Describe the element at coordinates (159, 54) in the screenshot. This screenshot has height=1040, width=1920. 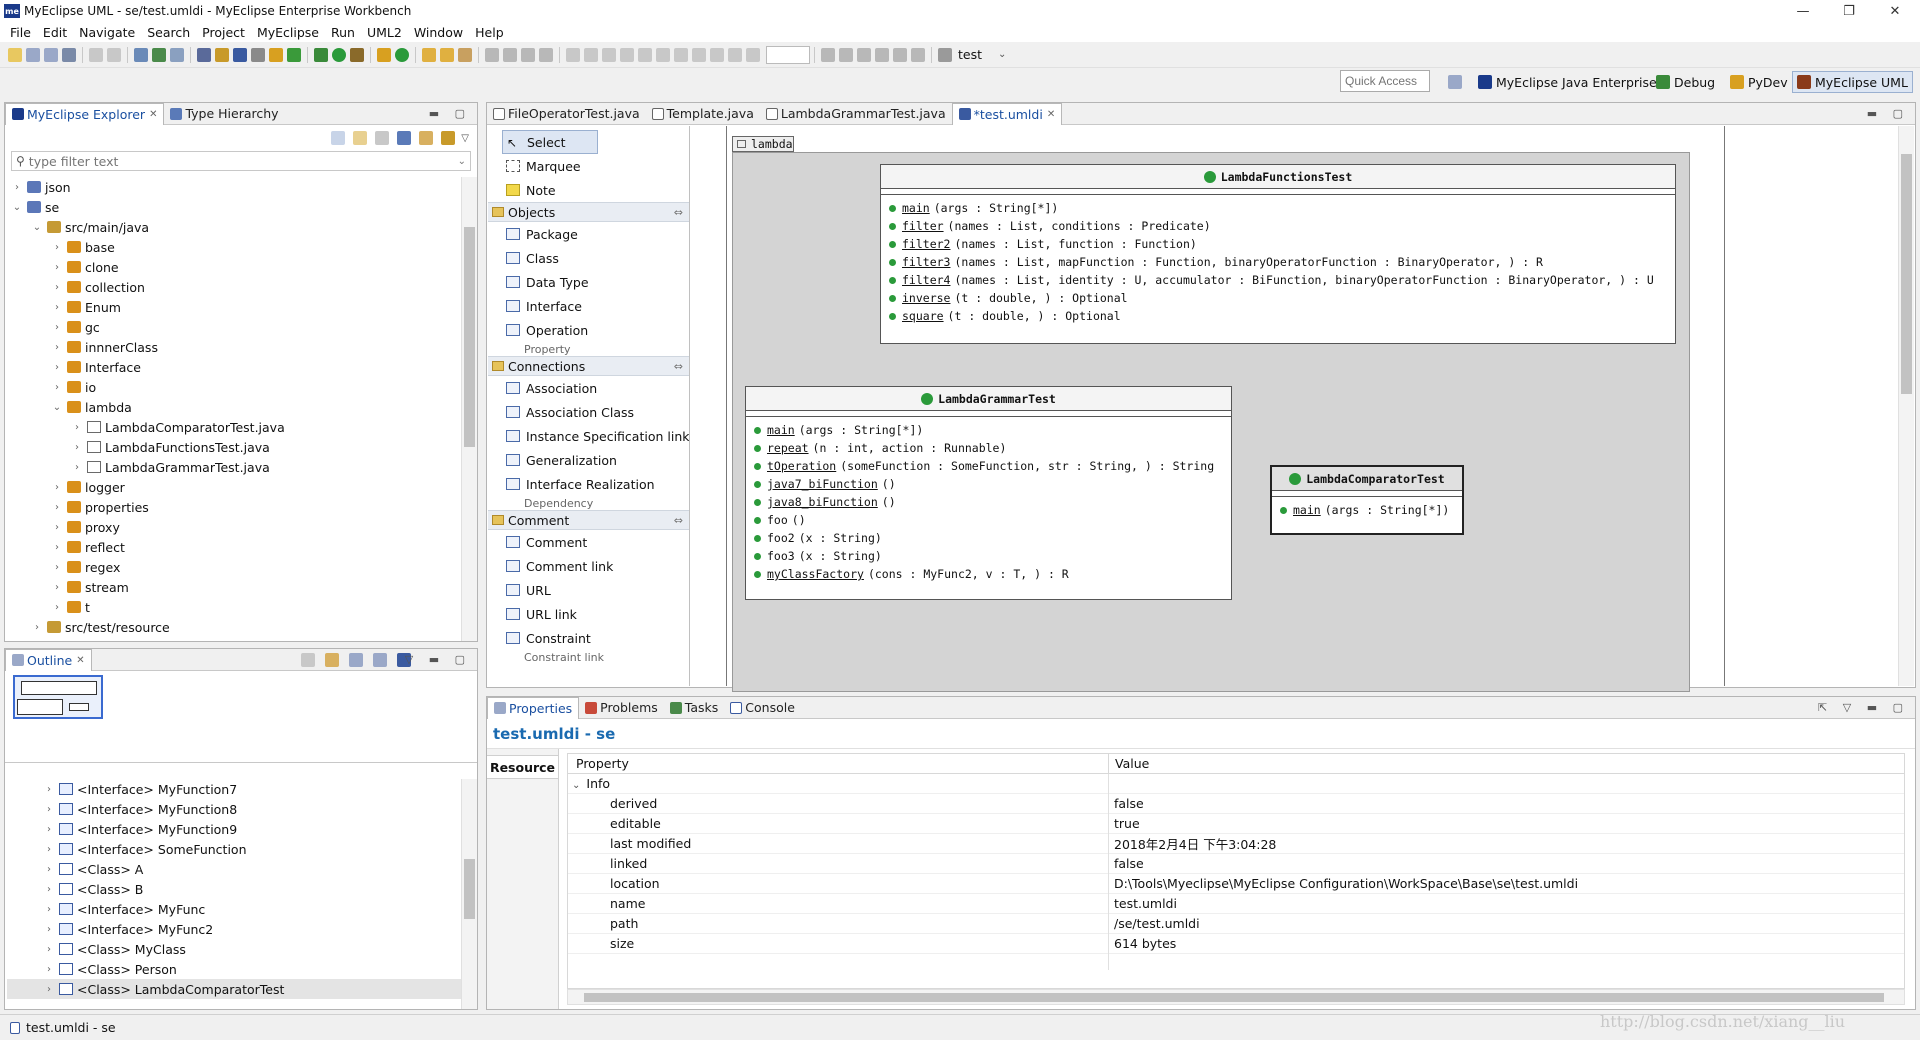
I see `server-icon` at that location.